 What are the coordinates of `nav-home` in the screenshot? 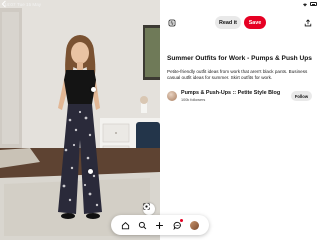 It's located at (126, 225).